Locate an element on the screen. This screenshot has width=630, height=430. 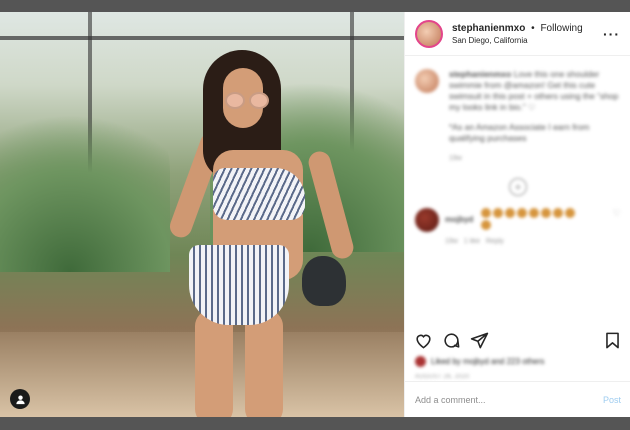
comment-time: 19w is located at coordinates (451, 241).